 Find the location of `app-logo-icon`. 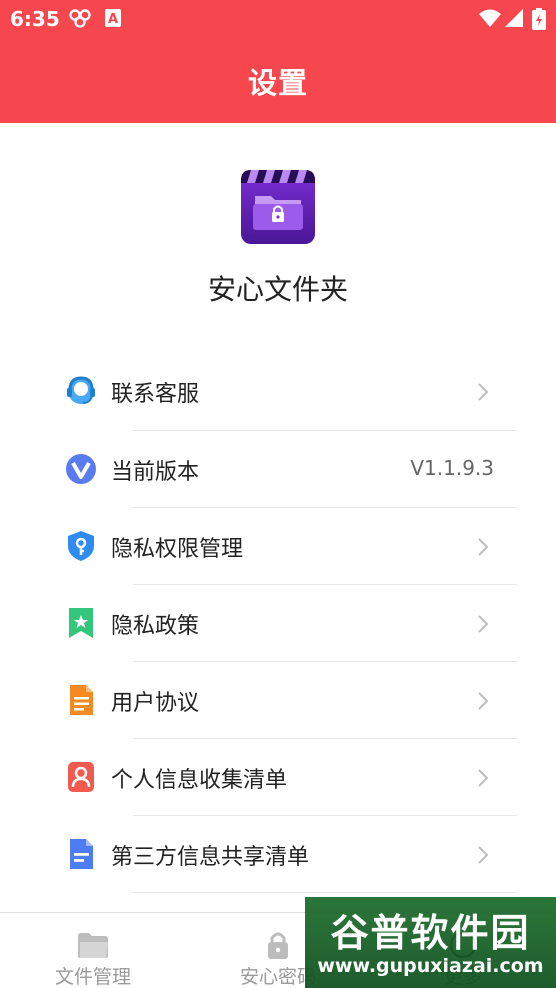

app-logo-icon is located at coordinates (278, 207).